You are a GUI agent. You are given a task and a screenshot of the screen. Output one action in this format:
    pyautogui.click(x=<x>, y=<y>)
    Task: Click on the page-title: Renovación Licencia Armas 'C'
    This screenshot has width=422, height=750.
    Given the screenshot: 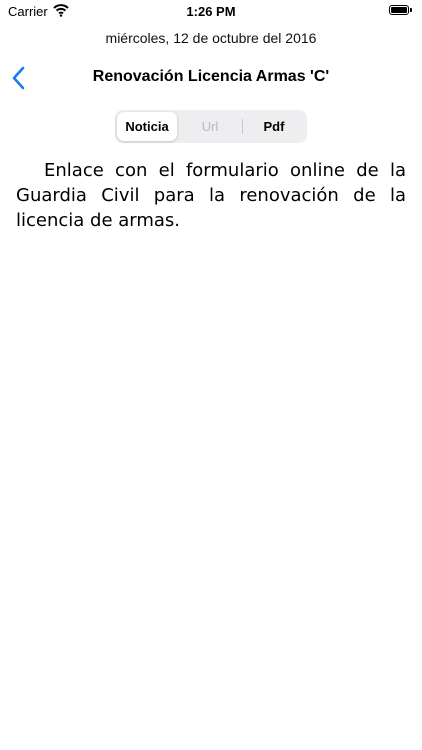 What is the action you would take?
    pyautogui.click(x=211, y=76)
    